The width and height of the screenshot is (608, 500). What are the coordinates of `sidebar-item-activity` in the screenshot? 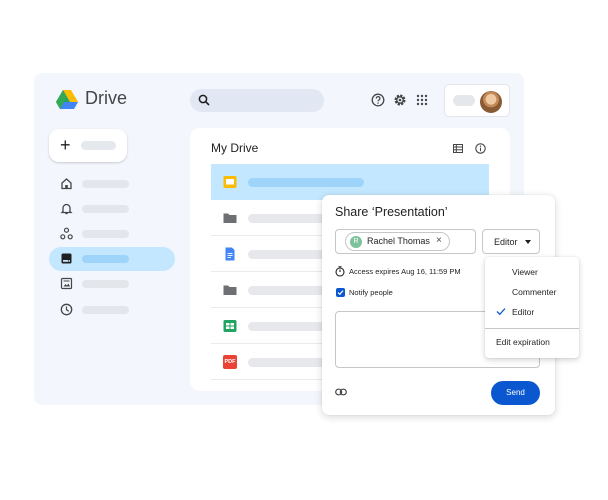 It's located at (112, 209).